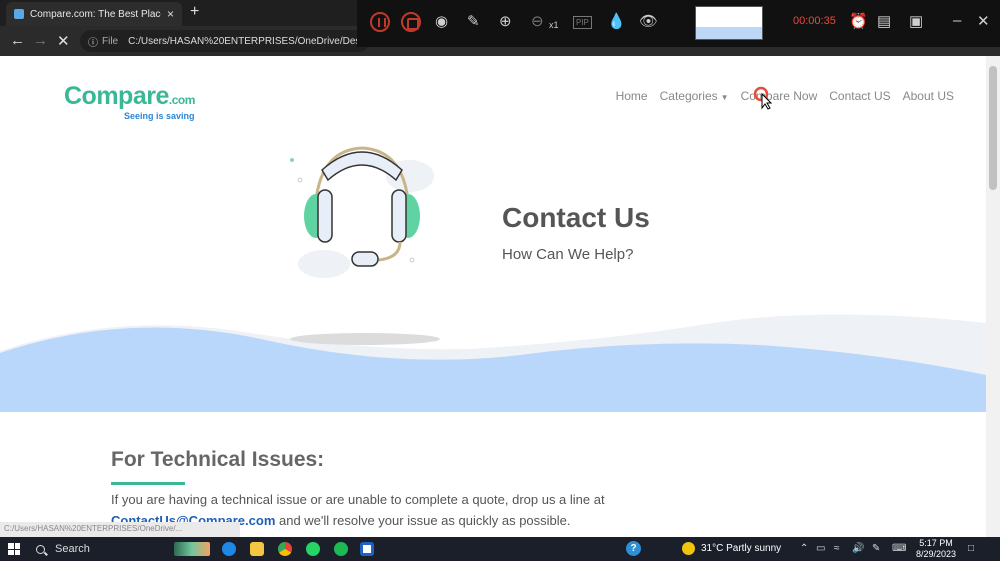  I want to click on new-tab-button: +, so click(194, 12).